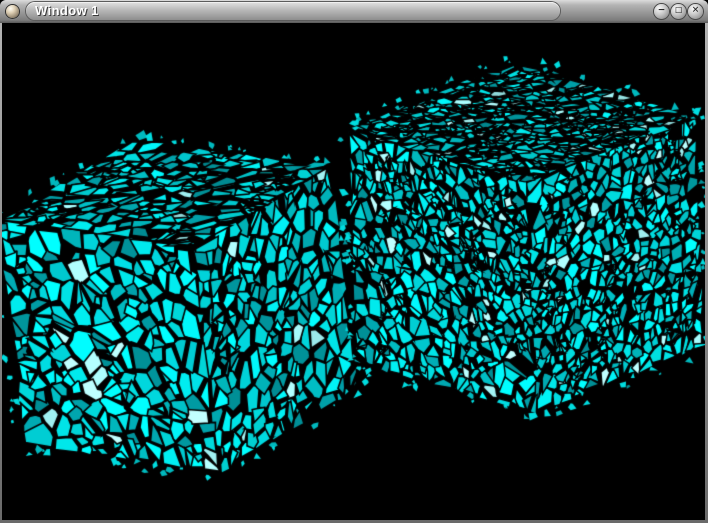  I want to click on minimize-button: −, so click(661, 11).